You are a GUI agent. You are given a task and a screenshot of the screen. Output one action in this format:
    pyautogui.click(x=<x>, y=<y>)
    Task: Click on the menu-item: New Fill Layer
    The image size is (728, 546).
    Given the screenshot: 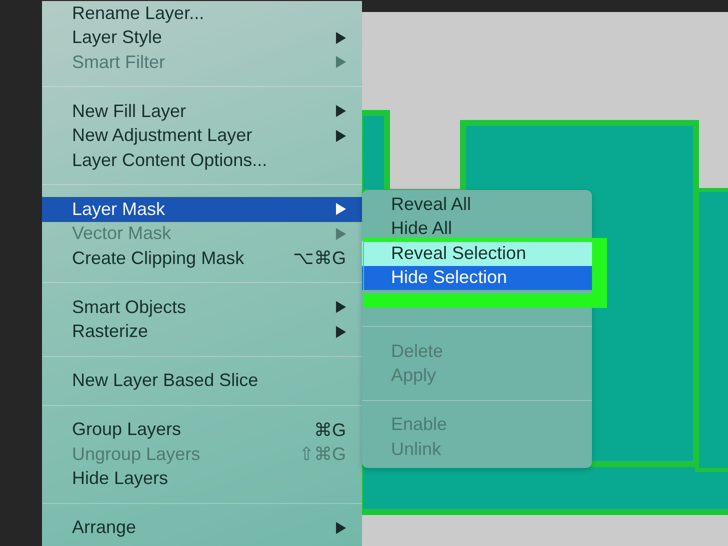 What is the action you would take?
    pyautogui.click(x=202, y=111)
    